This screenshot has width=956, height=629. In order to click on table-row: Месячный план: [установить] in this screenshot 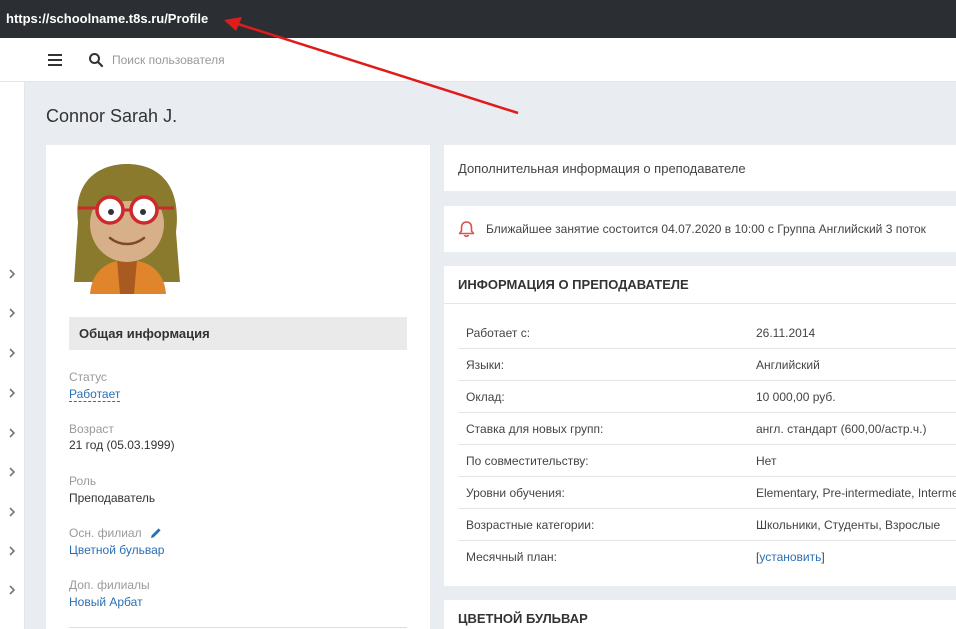, I will do `click(707, 557)`.